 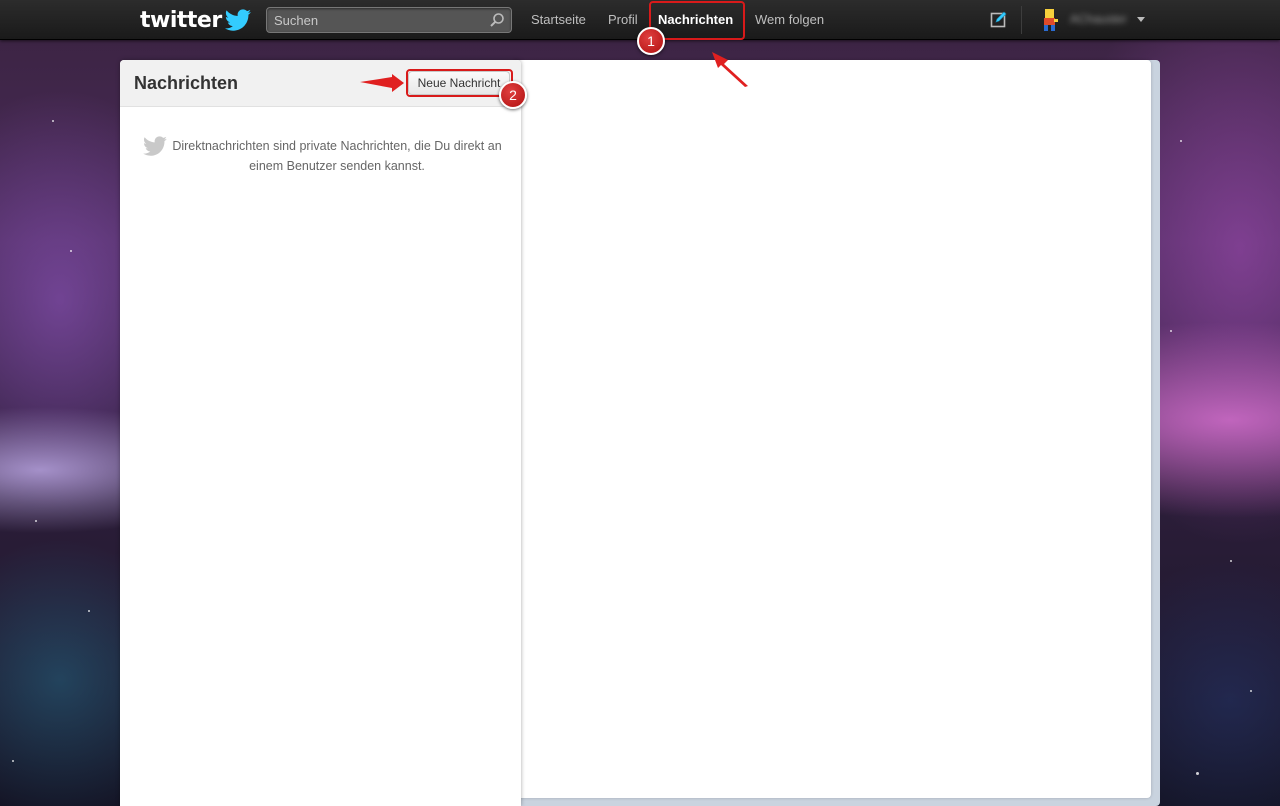 What do you see at coordinates (181, 20) in the screenshot?
I see `logo-text: twitter` at bounding box center [181, 20].